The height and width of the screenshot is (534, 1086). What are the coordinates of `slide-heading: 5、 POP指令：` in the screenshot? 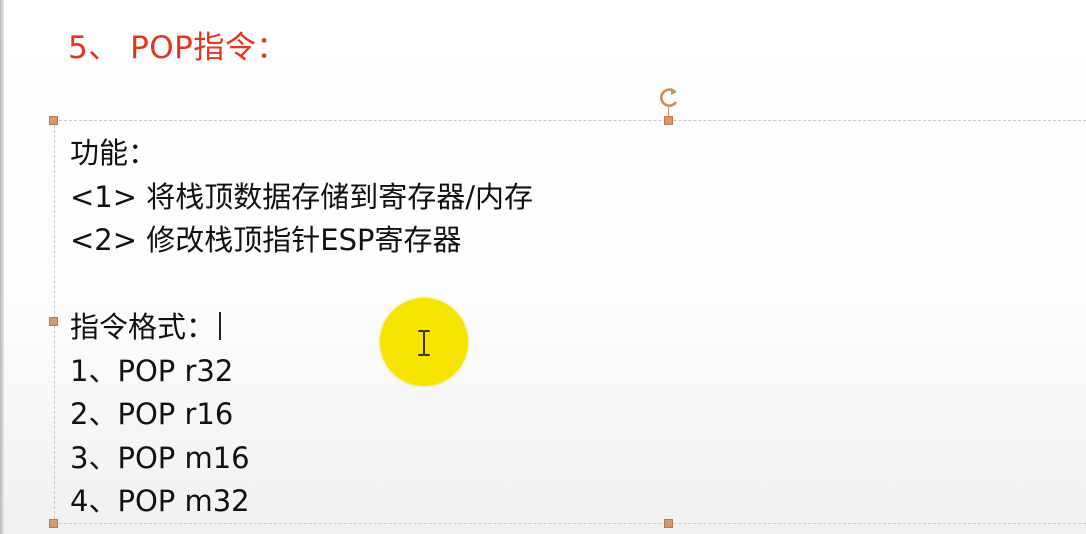 It's located at (178, 44).